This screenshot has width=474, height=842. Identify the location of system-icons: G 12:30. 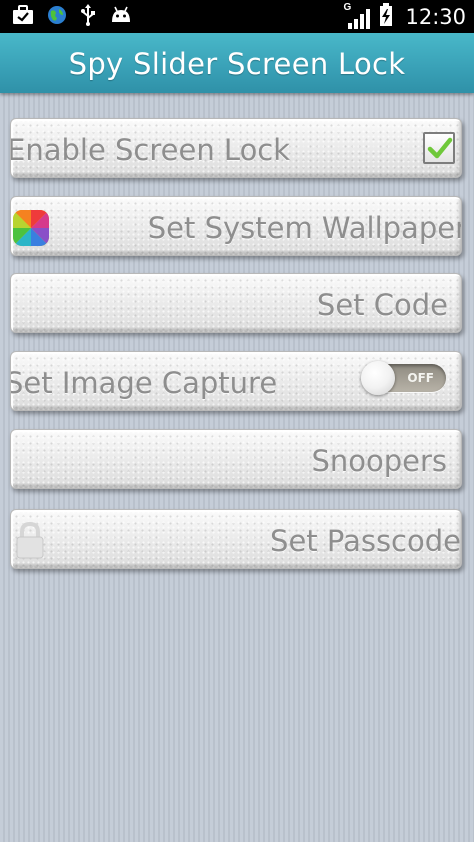
(404, 16).